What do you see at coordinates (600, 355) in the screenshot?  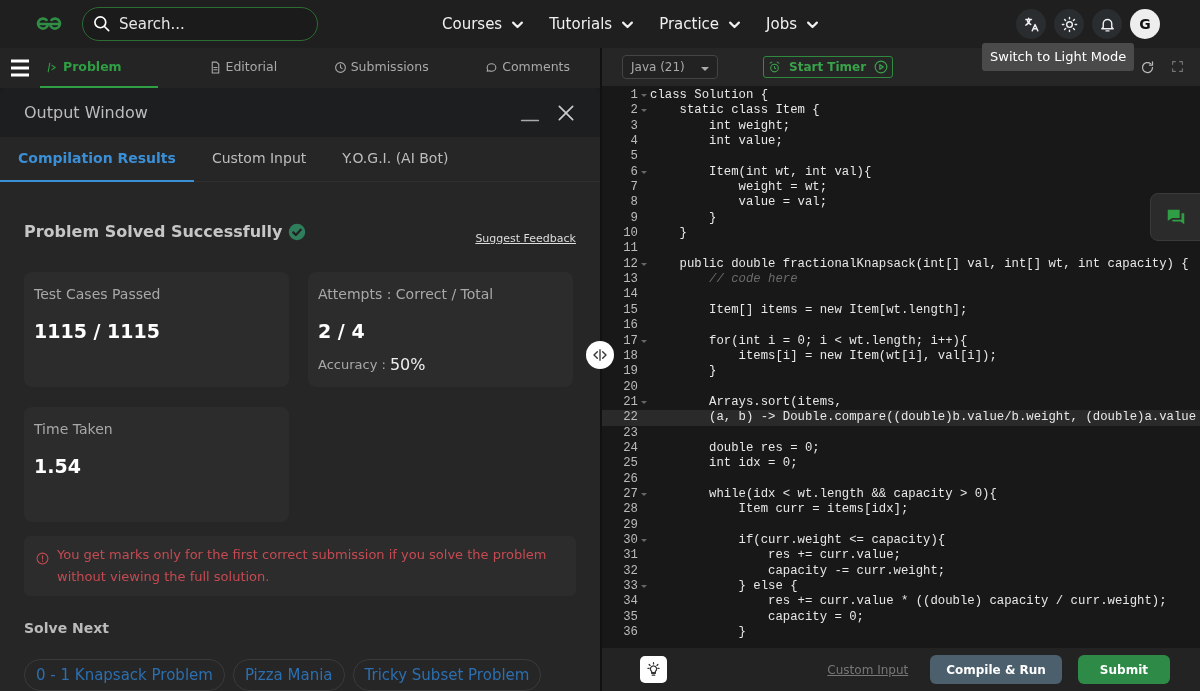 I see `split-arrows-icon` at bounding box center [600, 355].